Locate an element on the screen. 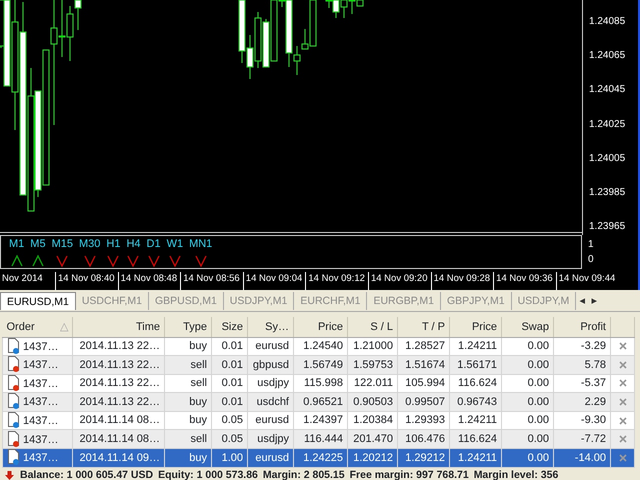 Image resolution: width=640 pixels, height=480 pixels. price-label: 1.24025 is located at coordinates (607, 125).